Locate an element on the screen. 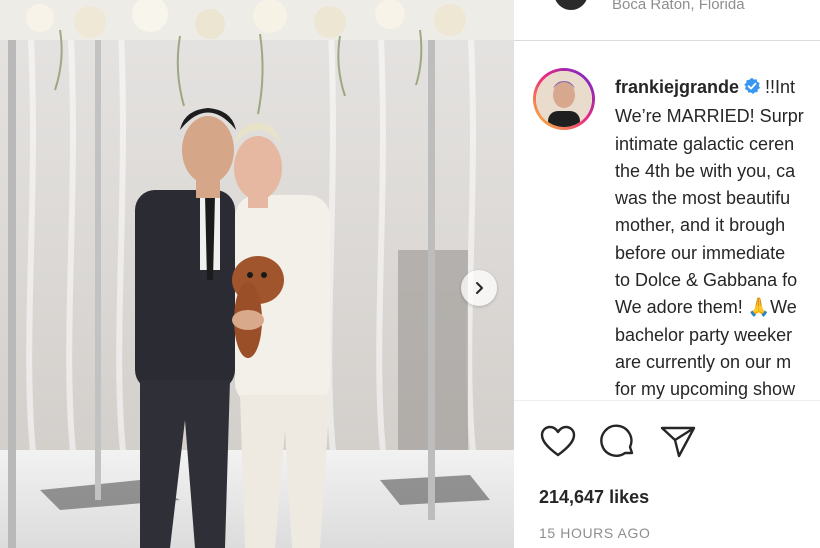 The height and width of the screenshot is (548, 820). caption-username: frankiejgrande is located at coordinates (677, 87).